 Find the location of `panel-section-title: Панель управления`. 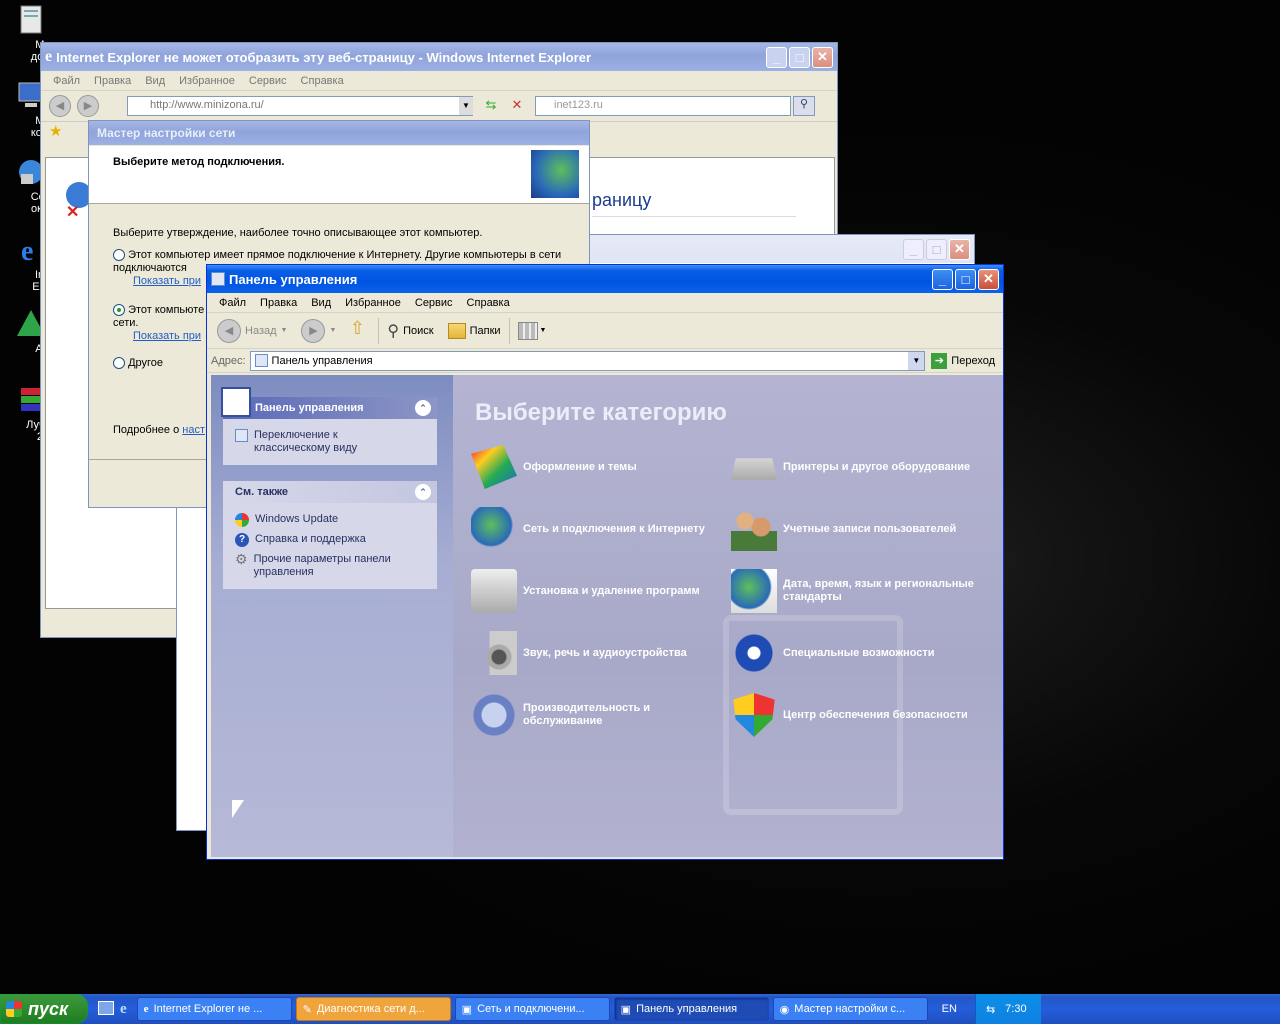

panel-section-title: Панель управления is located at coordinates (309, 408).